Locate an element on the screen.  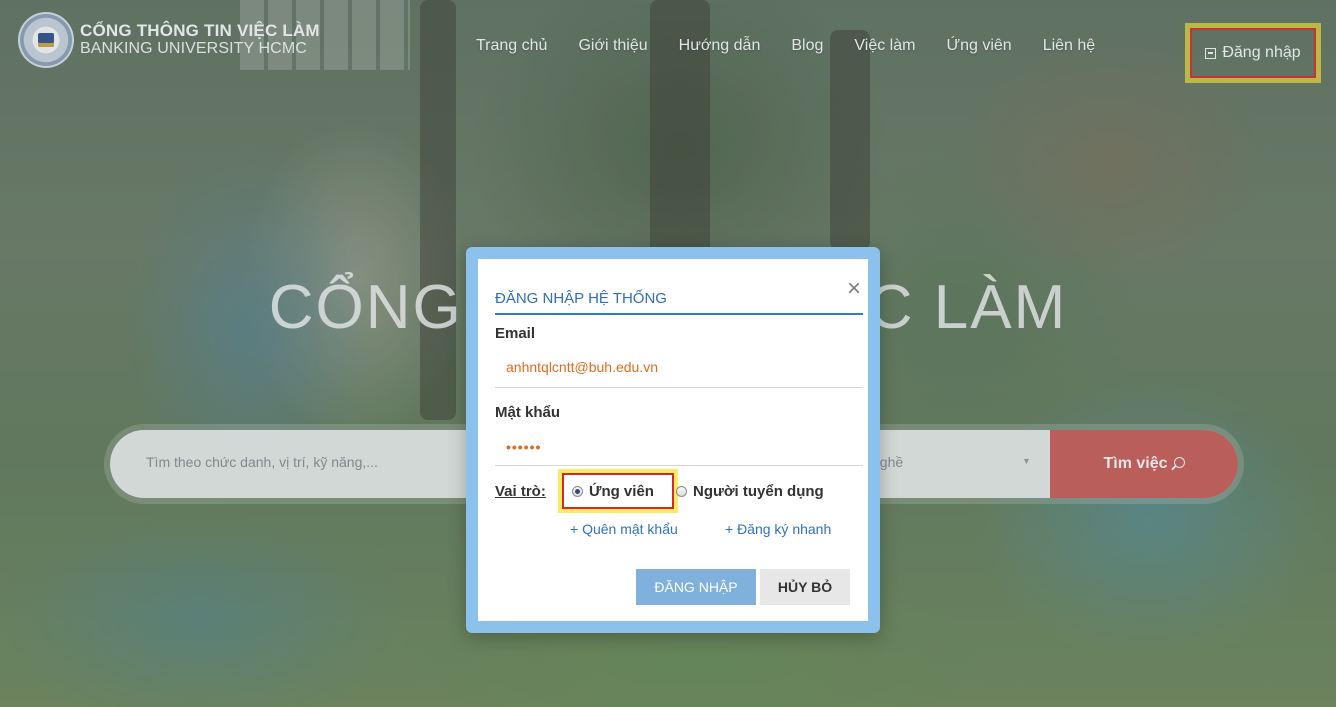
password-field: •••••• is located at coordinates (523, 447).